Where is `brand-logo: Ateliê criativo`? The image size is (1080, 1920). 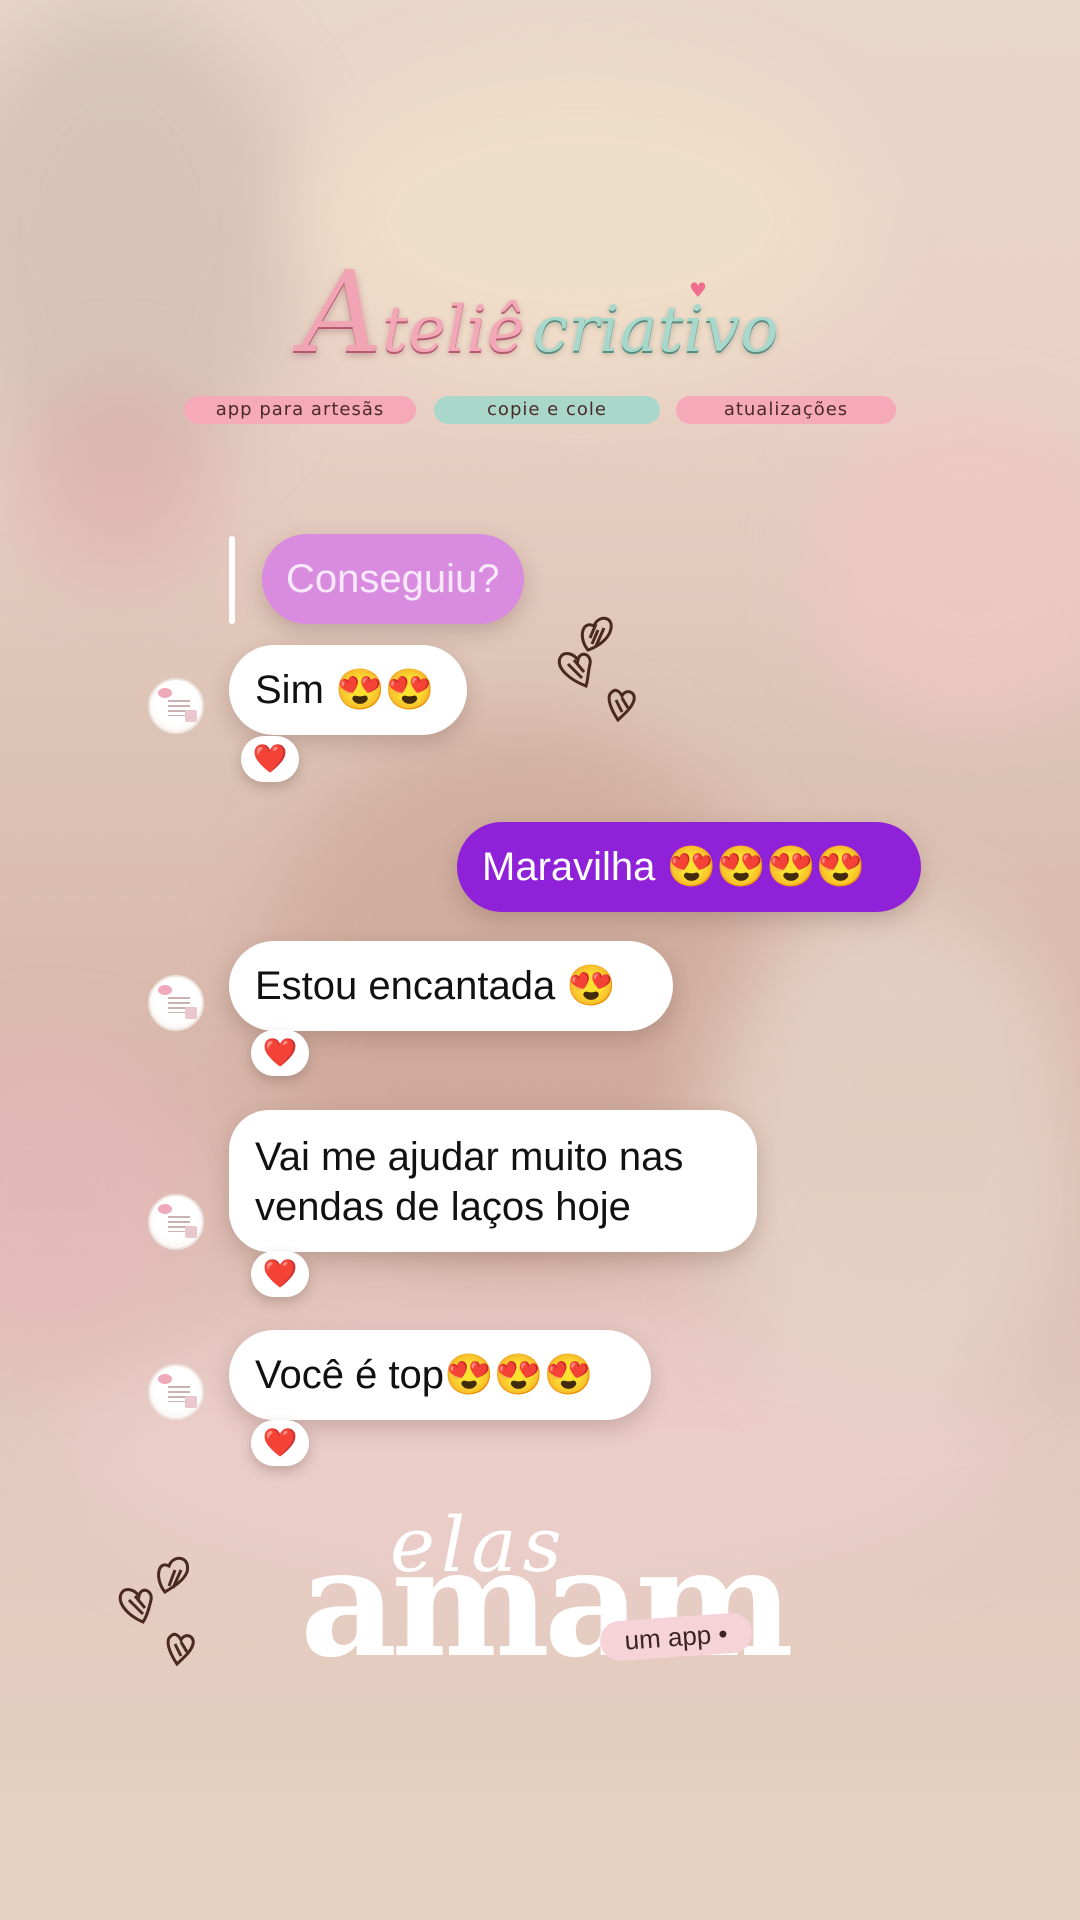 brand-logo: Ateliê criativo is located at coordinates (540, 313).